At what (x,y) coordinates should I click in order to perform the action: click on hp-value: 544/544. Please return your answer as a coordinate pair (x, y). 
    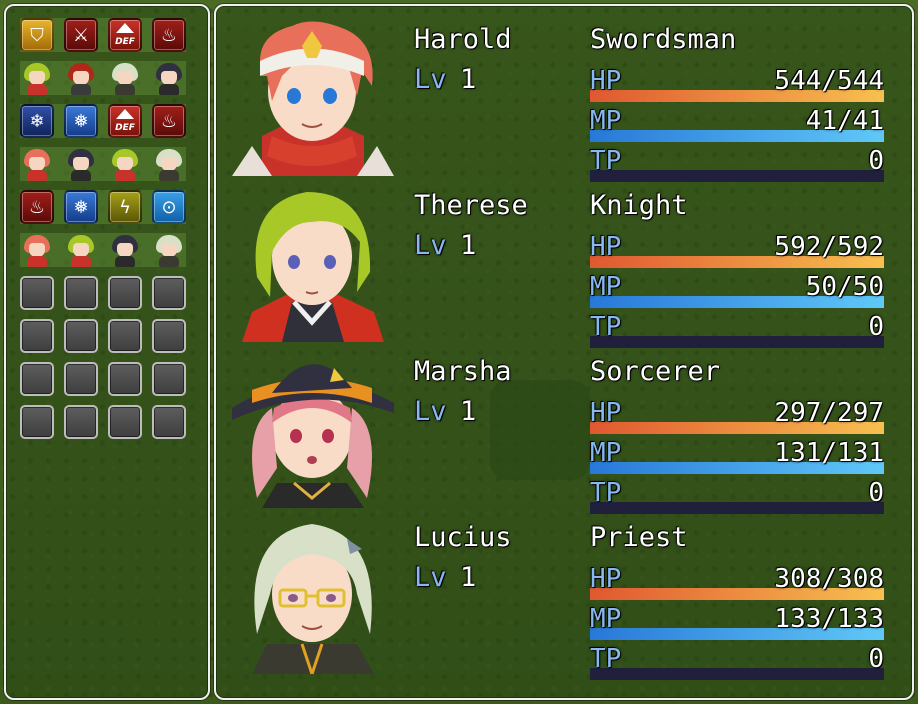
    Looking at the image, I should click on (829, 81).